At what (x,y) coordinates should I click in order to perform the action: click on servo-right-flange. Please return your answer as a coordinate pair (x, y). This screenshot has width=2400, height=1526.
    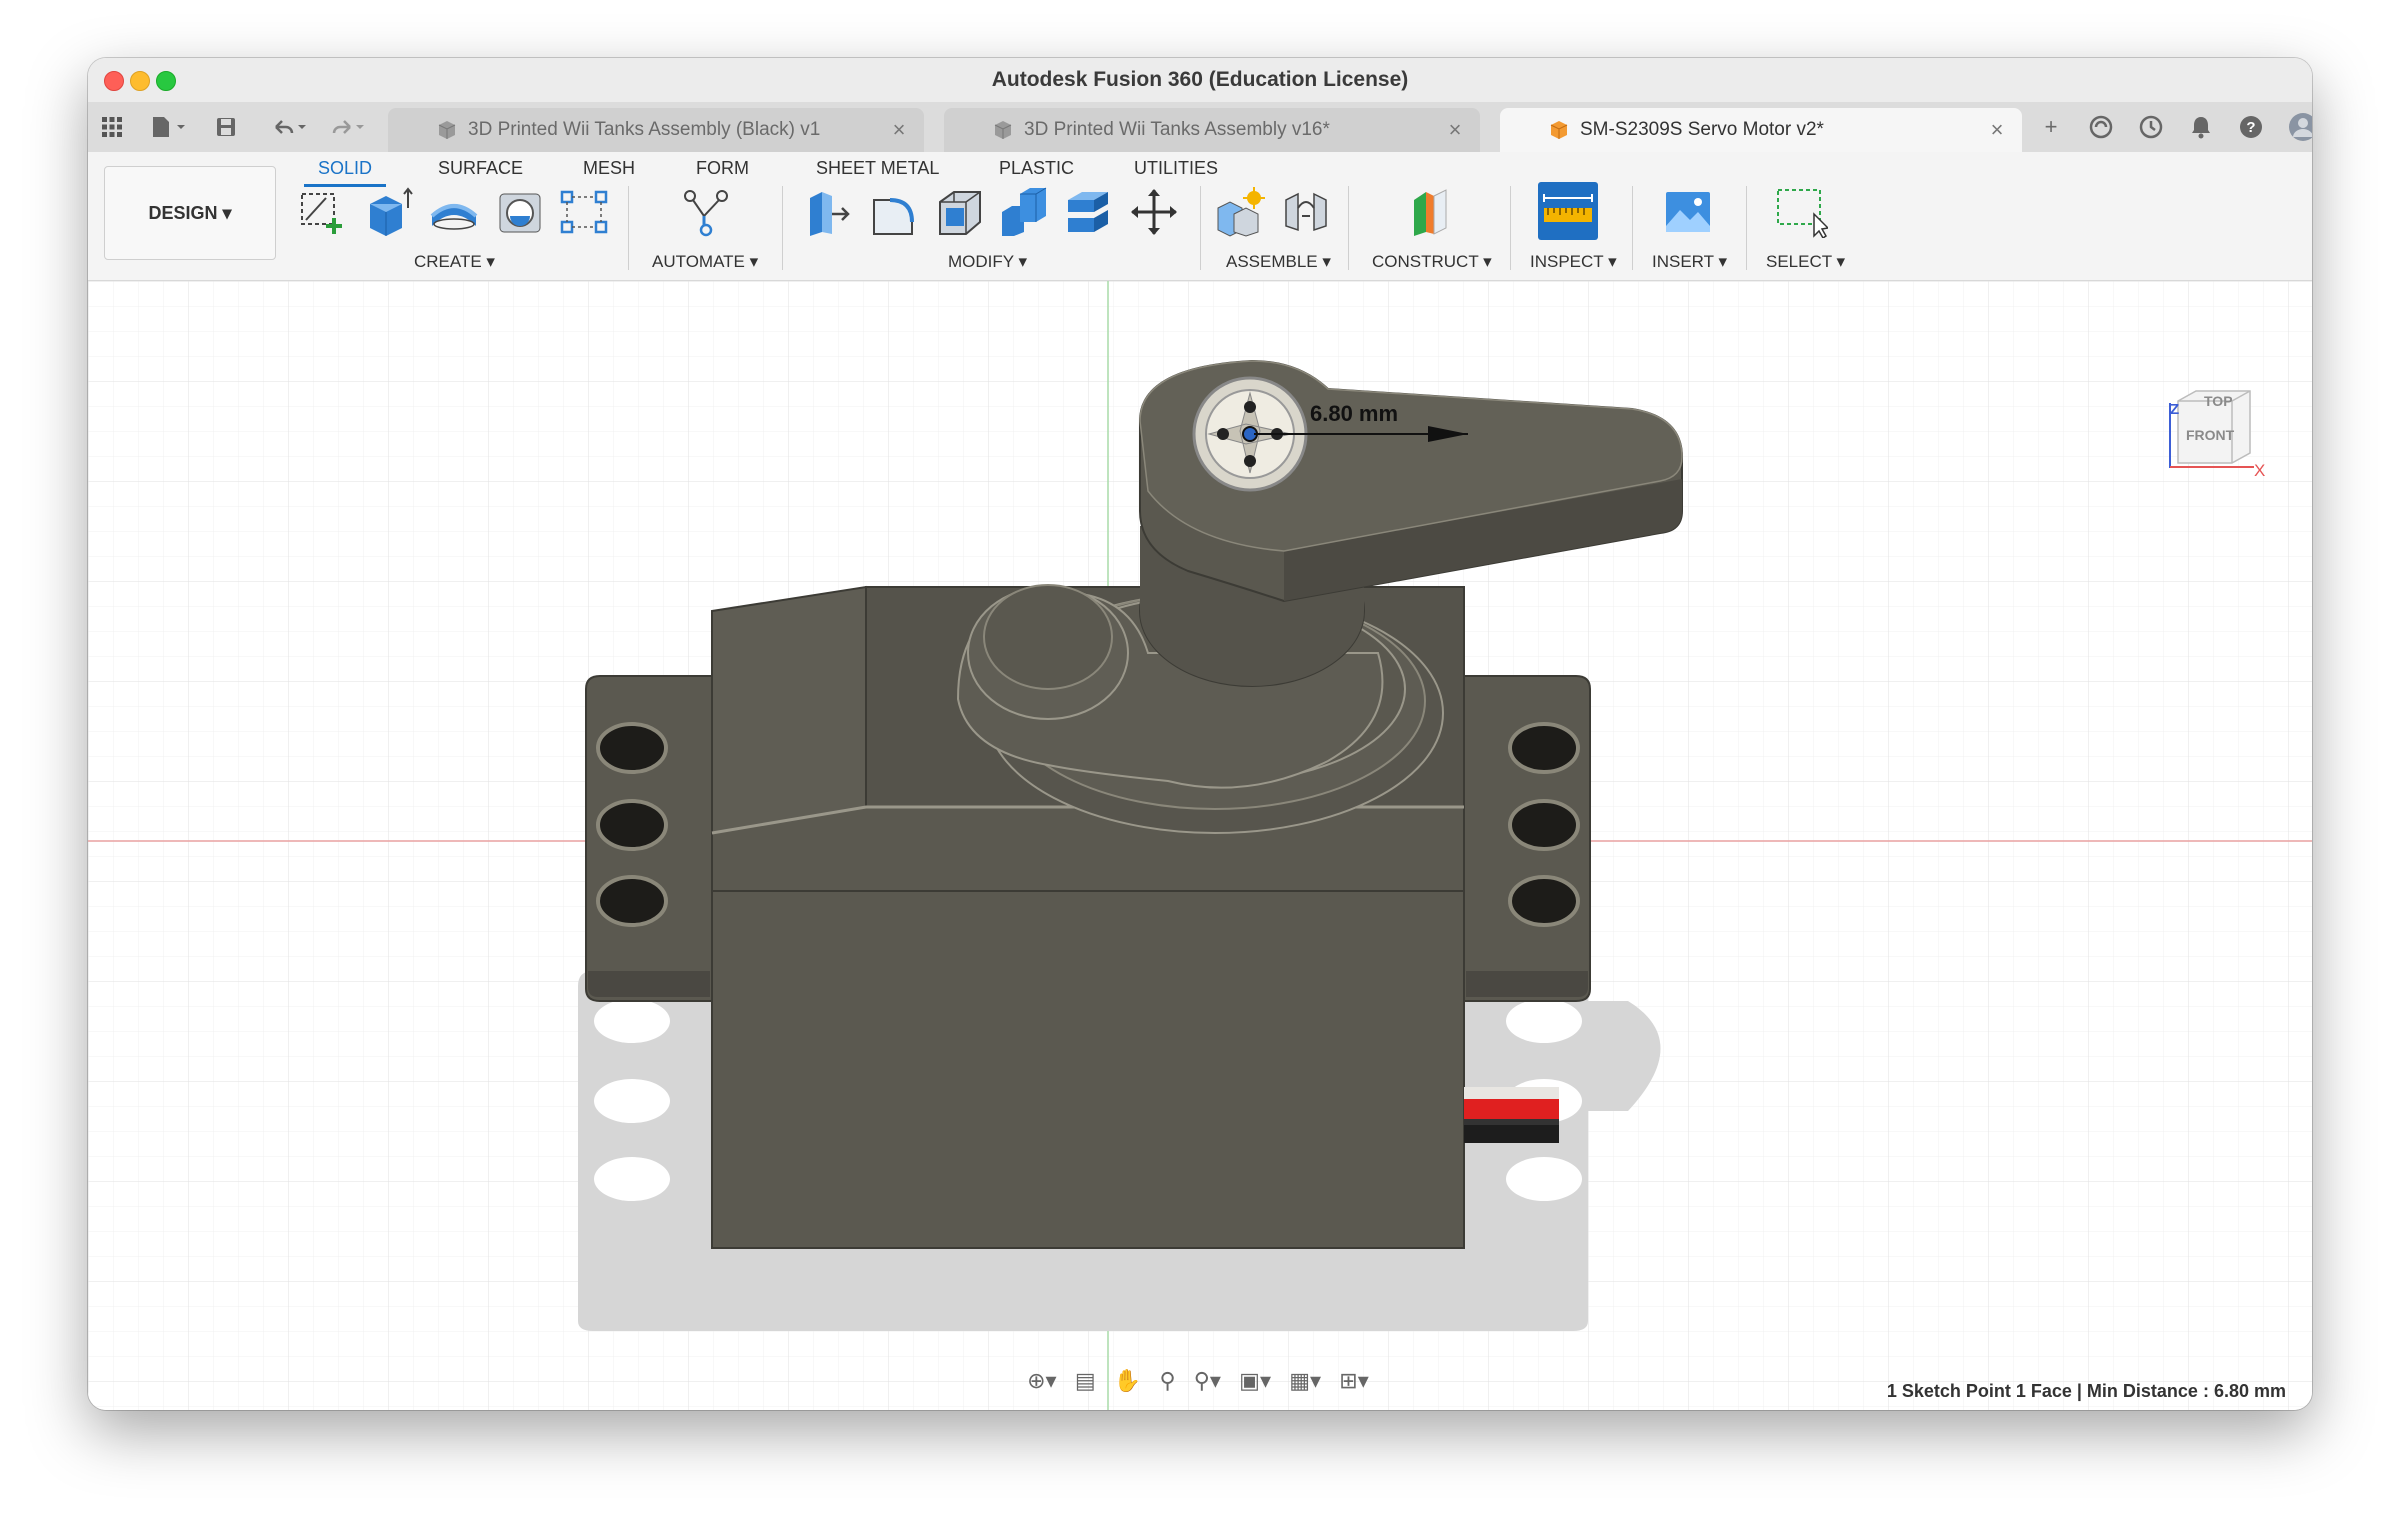
    Looking at the image, I should click on (1527, 838).